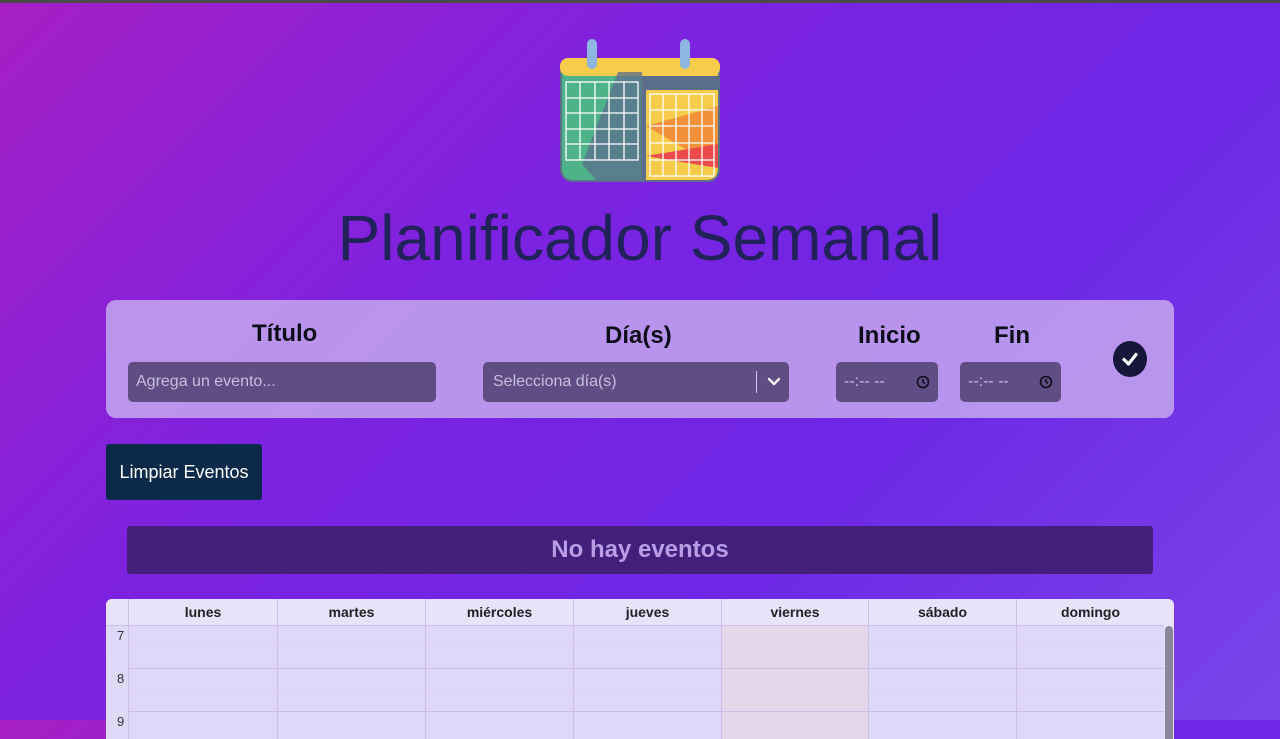 The image size is (1280, 739). What do you see at coordinates (202, 612) in the screenshot?
I see `day-header-lunes: lunes` at bounding box center [202, 612].